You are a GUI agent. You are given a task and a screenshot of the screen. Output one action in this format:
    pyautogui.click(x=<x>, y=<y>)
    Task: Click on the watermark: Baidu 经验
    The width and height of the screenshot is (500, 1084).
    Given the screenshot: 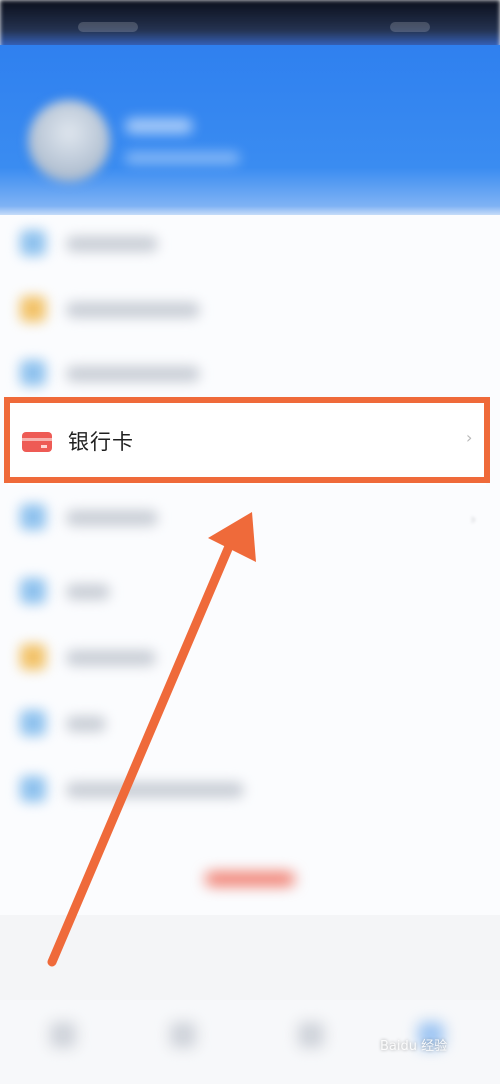 What is the action you would take?
    pyautogui.click(x=414, y=1046)
    